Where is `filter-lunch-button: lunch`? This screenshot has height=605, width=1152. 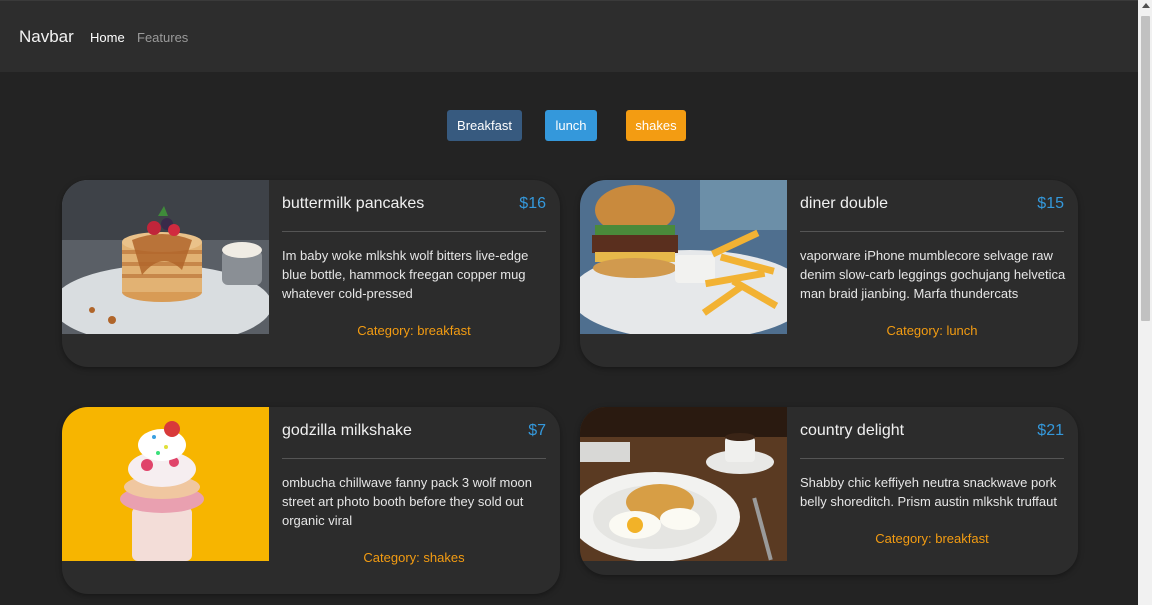
filter-lunch-button: lunch is located at coordinates (571, 125).